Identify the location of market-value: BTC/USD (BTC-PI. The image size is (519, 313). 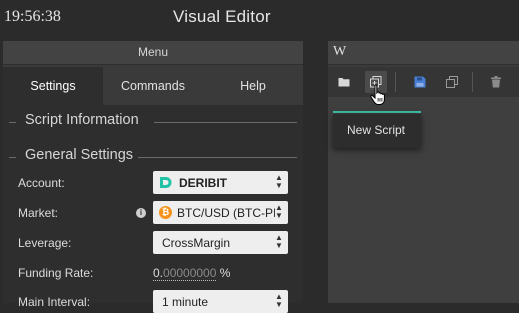
(227, 213).